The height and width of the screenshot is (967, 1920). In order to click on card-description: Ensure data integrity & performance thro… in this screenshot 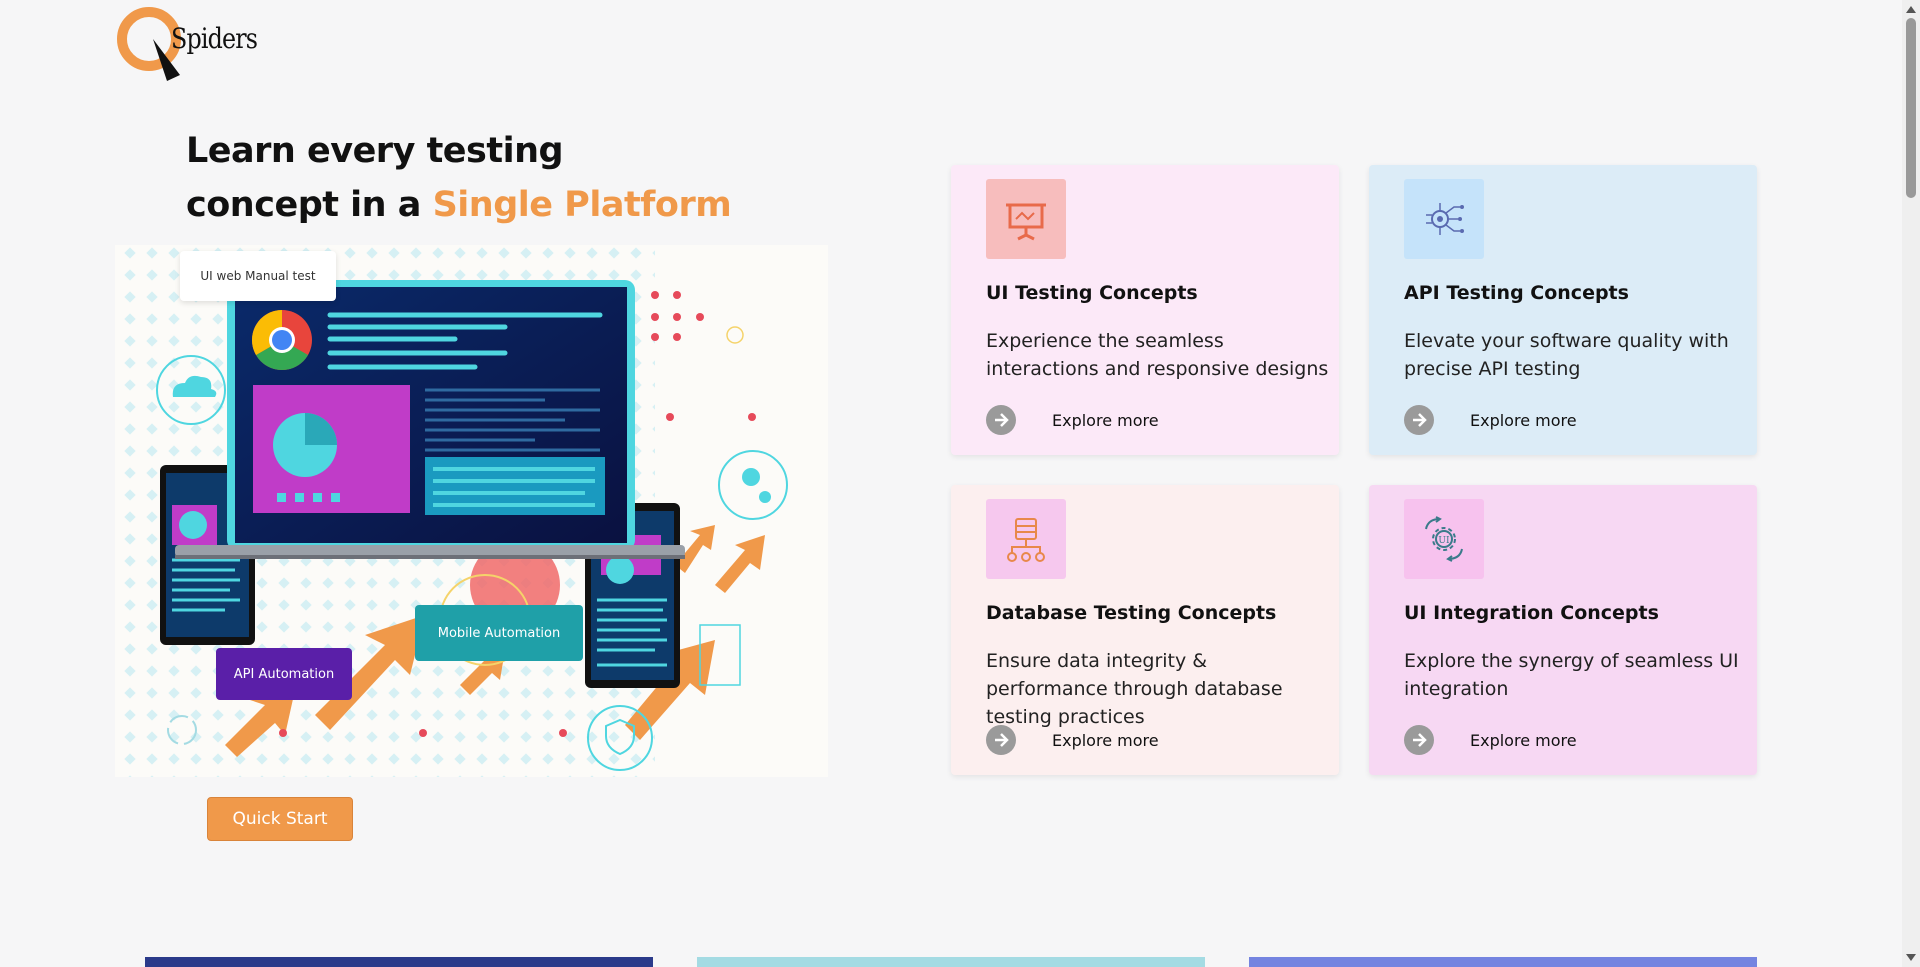, I will do `click(1134, 689)`.